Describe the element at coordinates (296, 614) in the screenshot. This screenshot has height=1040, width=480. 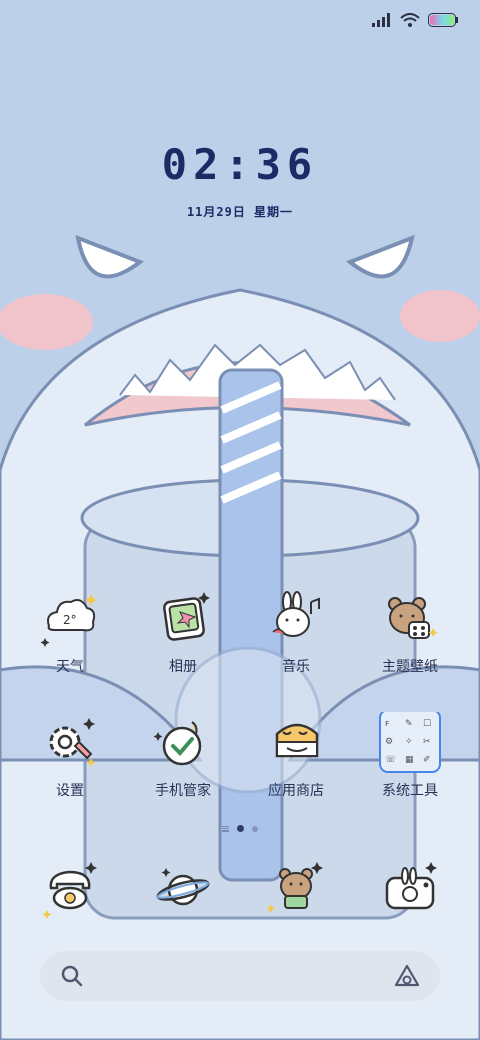
I see `music-bunny-icon` at that location.